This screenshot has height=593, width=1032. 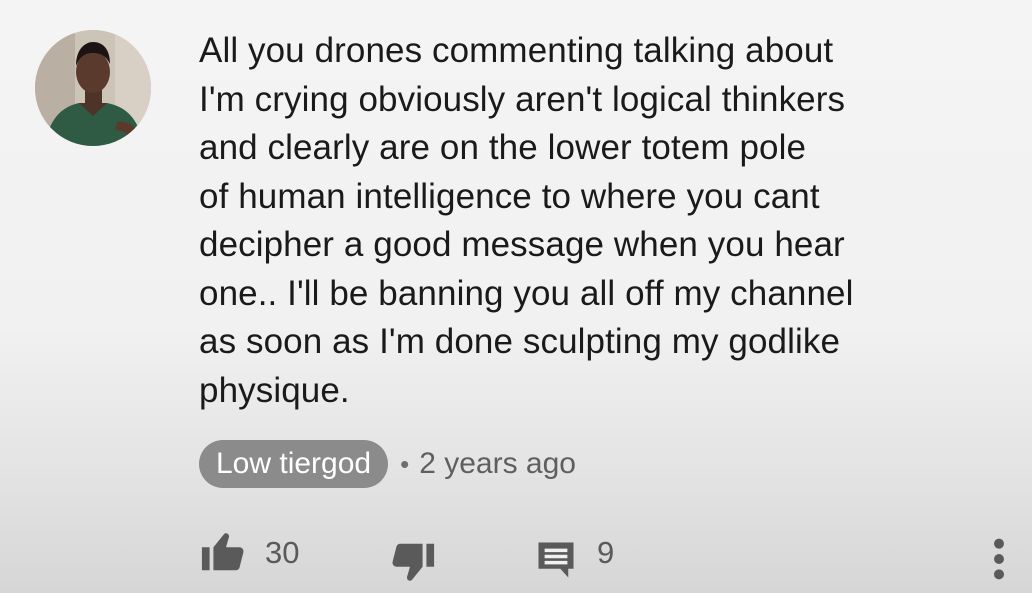 I want to click on avatar-image, so click(x=93, y=88).